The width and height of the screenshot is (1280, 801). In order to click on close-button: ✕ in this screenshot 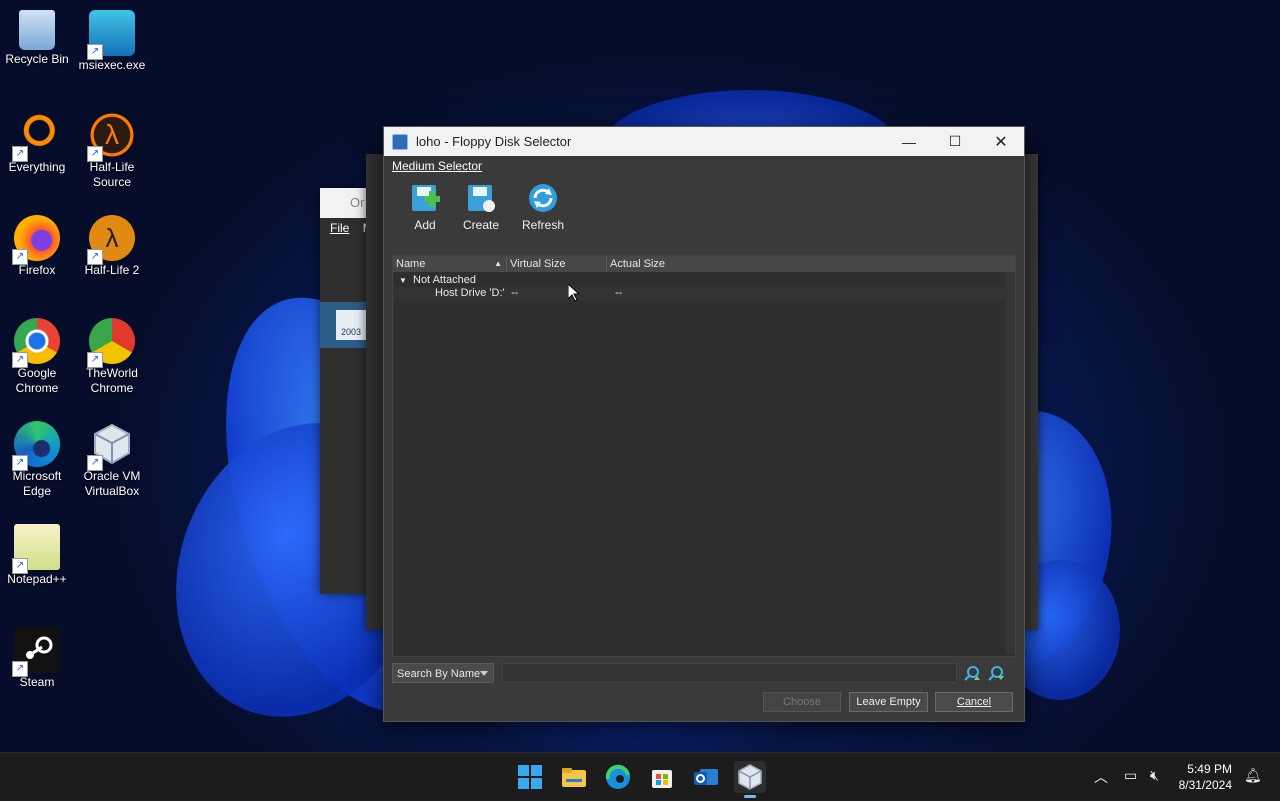, I will do `click(1001, 141)`.